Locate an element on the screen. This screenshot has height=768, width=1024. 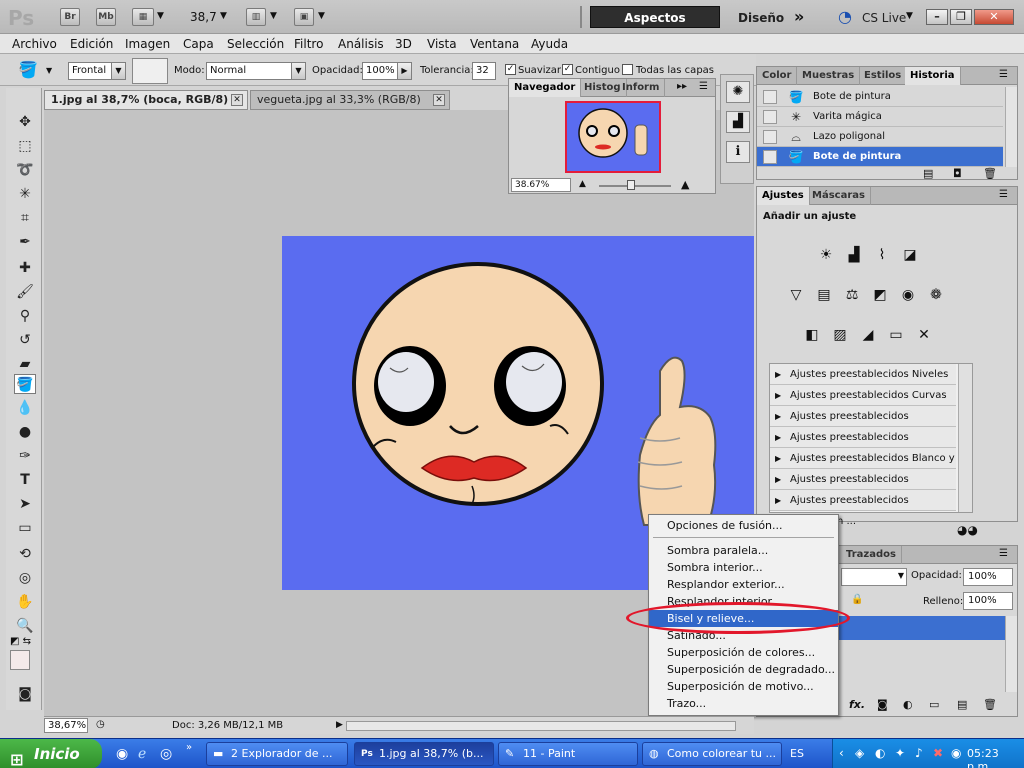
quick-mask-icon: ◙ is located at coordinates (25, 694).